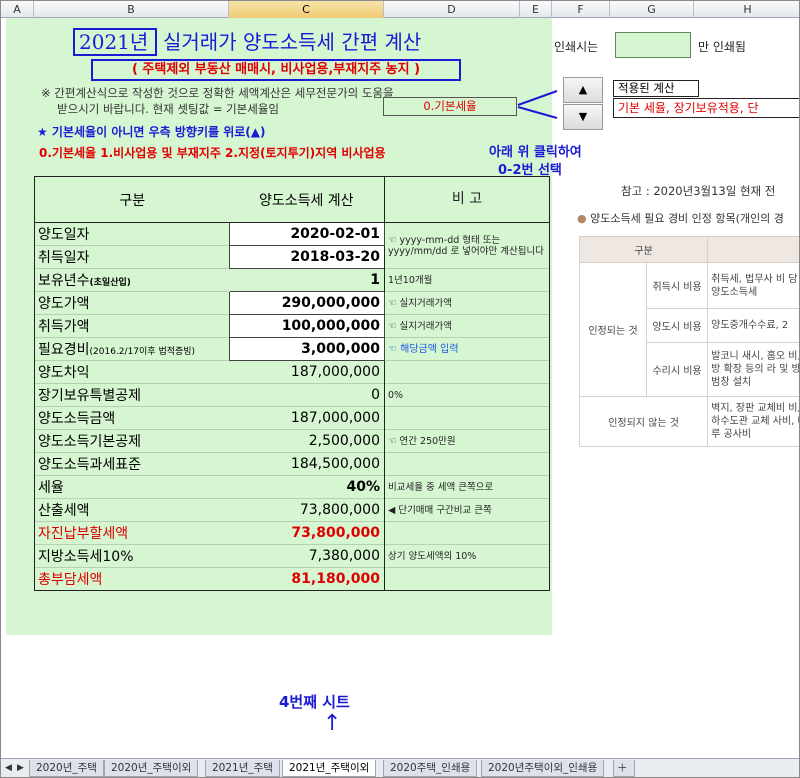  I want to click on spin-down-button: ▼, so click(583, 117).